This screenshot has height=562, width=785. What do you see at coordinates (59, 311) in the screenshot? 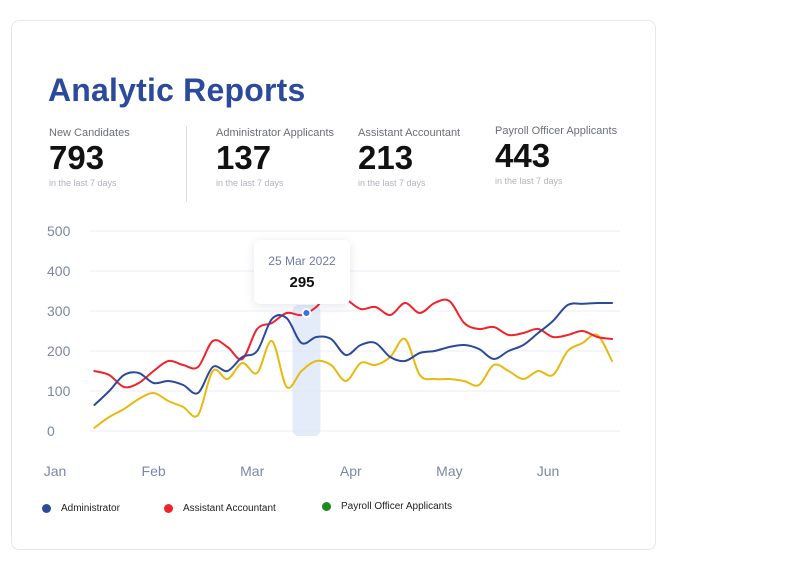
I see `y-tick-label: 300` at bounding box center [59, 311].